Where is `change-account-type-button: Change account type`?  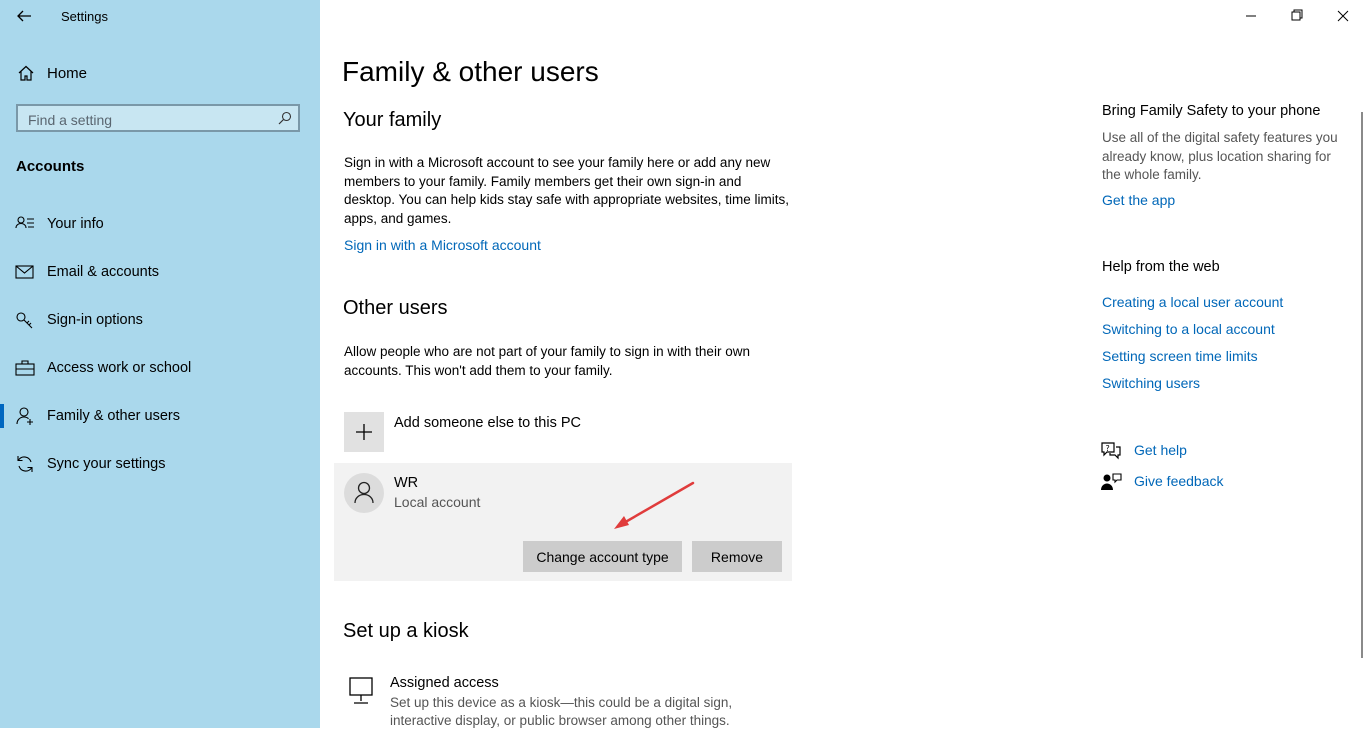
change-account-type-button: Change account type is located at coordinates (602, 556).